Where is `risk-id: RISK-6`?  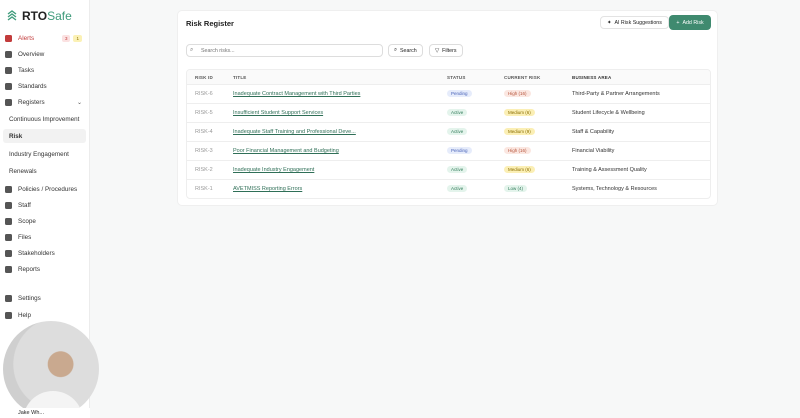
risk-id: RISK-6 is located at coordinates (204, 94).